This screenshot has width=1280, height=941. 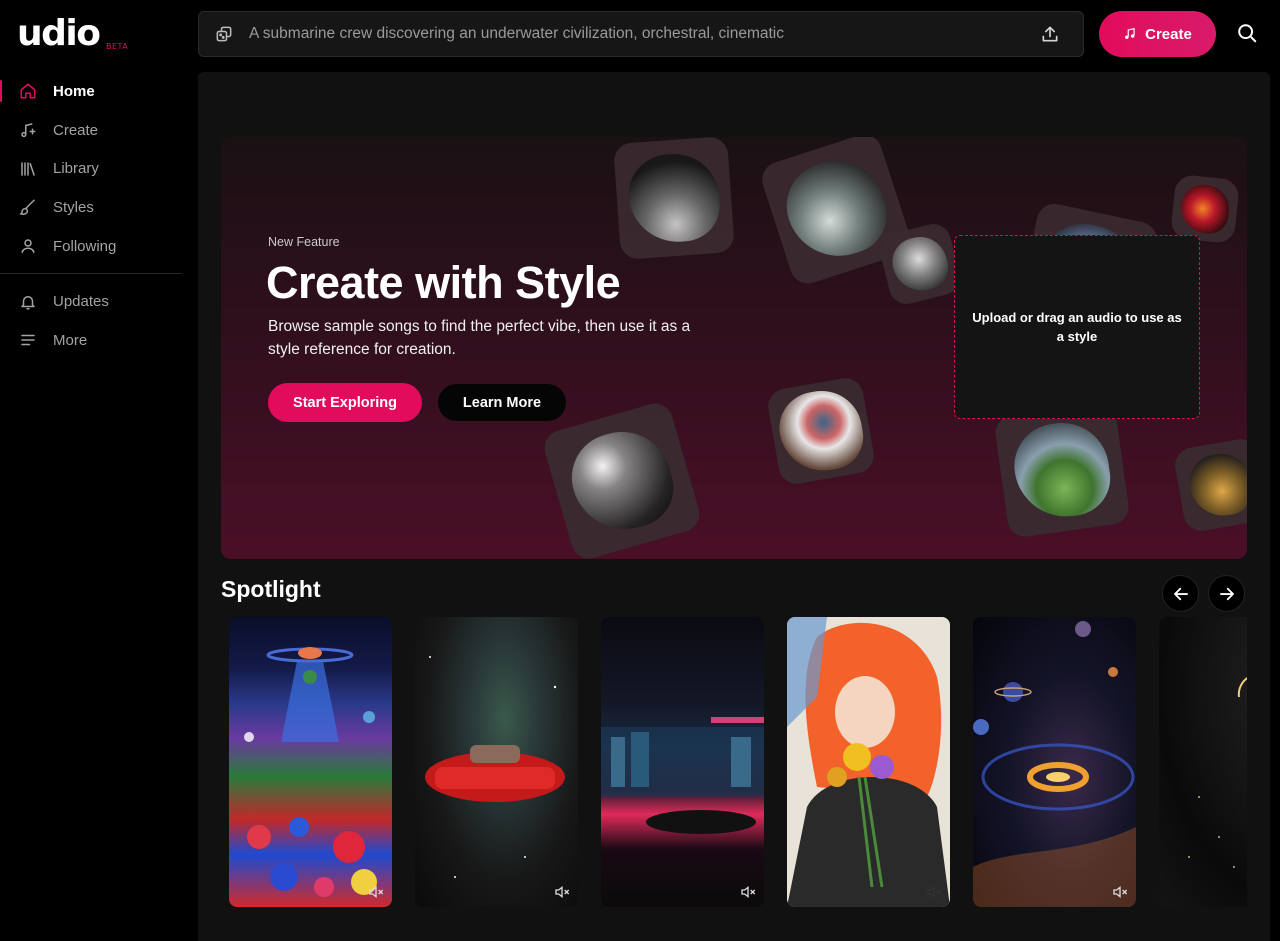 I want to click on udio-logo: udio BETA, so click(x=77, y=36).